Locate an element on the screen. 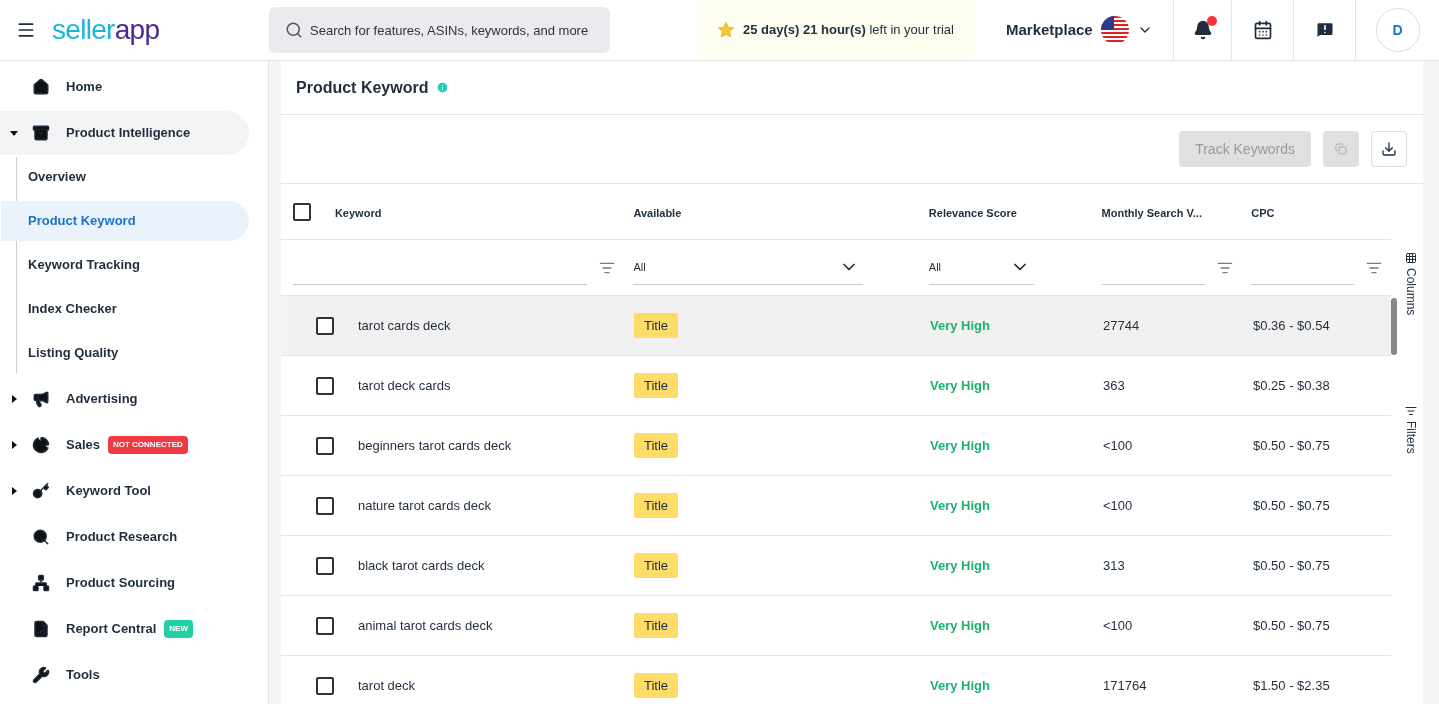 The image size is (1439, 704). sidebar-item: Product Intelligence is located at coordinates (124, 133).